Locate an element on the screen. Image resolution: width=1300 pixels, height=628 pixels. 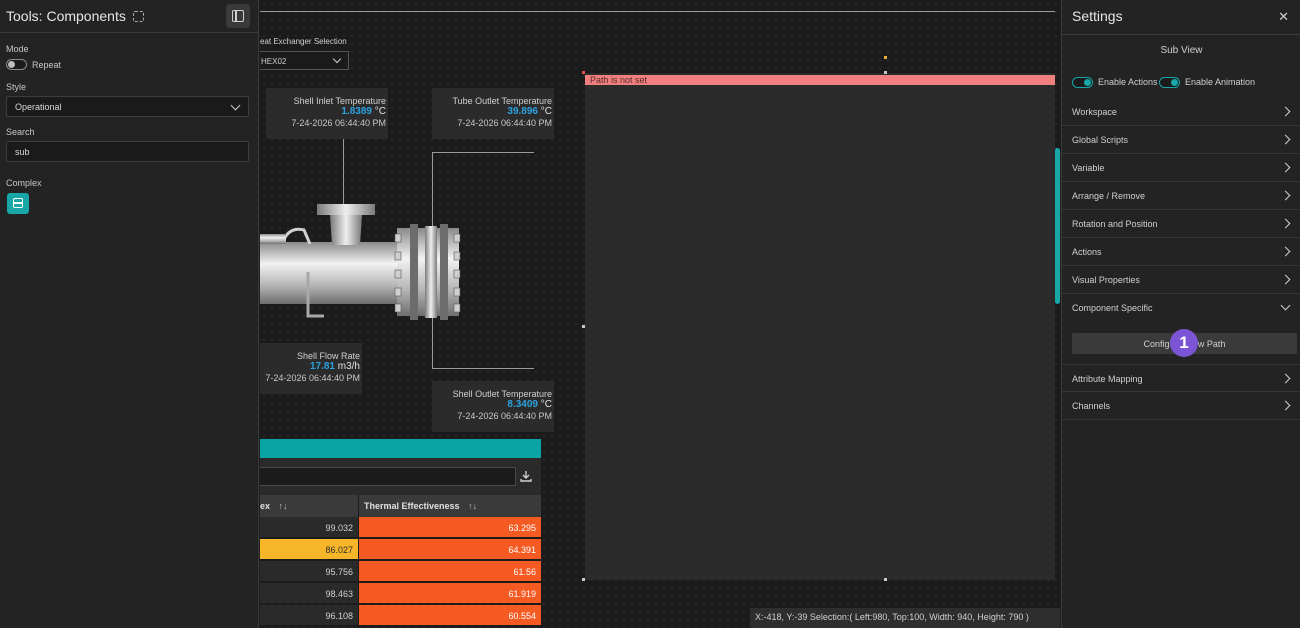
section-variable: Variable is located at coordinates (1181, 168).